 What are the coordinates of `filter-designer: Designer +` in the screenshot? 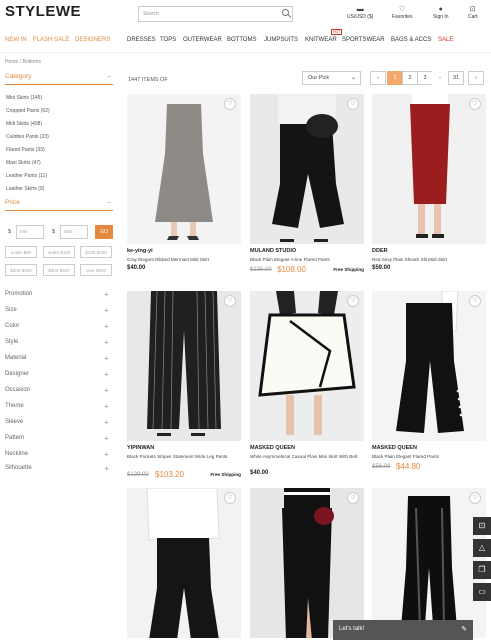 It's located at (59, 378).